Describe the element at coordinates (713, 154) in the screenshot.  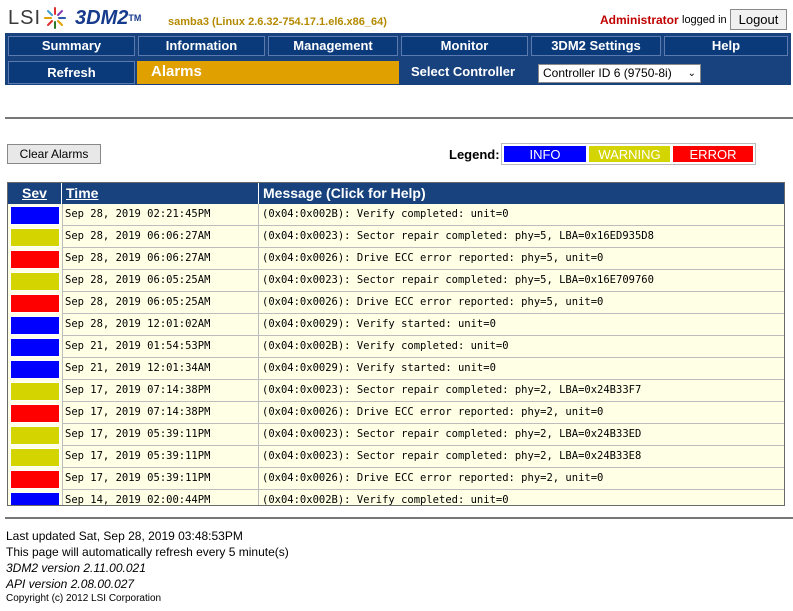
I see `legend-error: ERROR` at that location.